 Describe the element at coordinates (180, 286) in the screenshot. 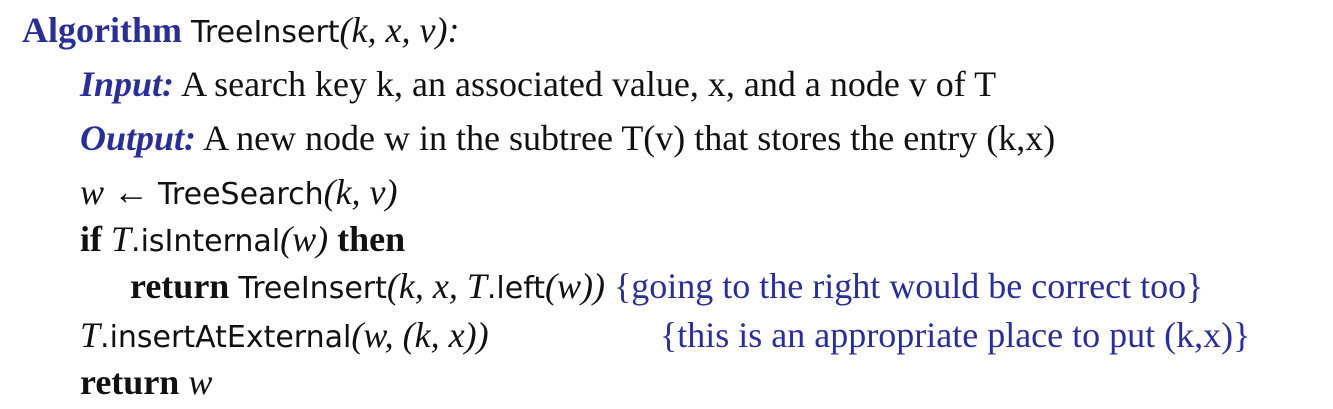

I see `return-keyword: return` at that location.